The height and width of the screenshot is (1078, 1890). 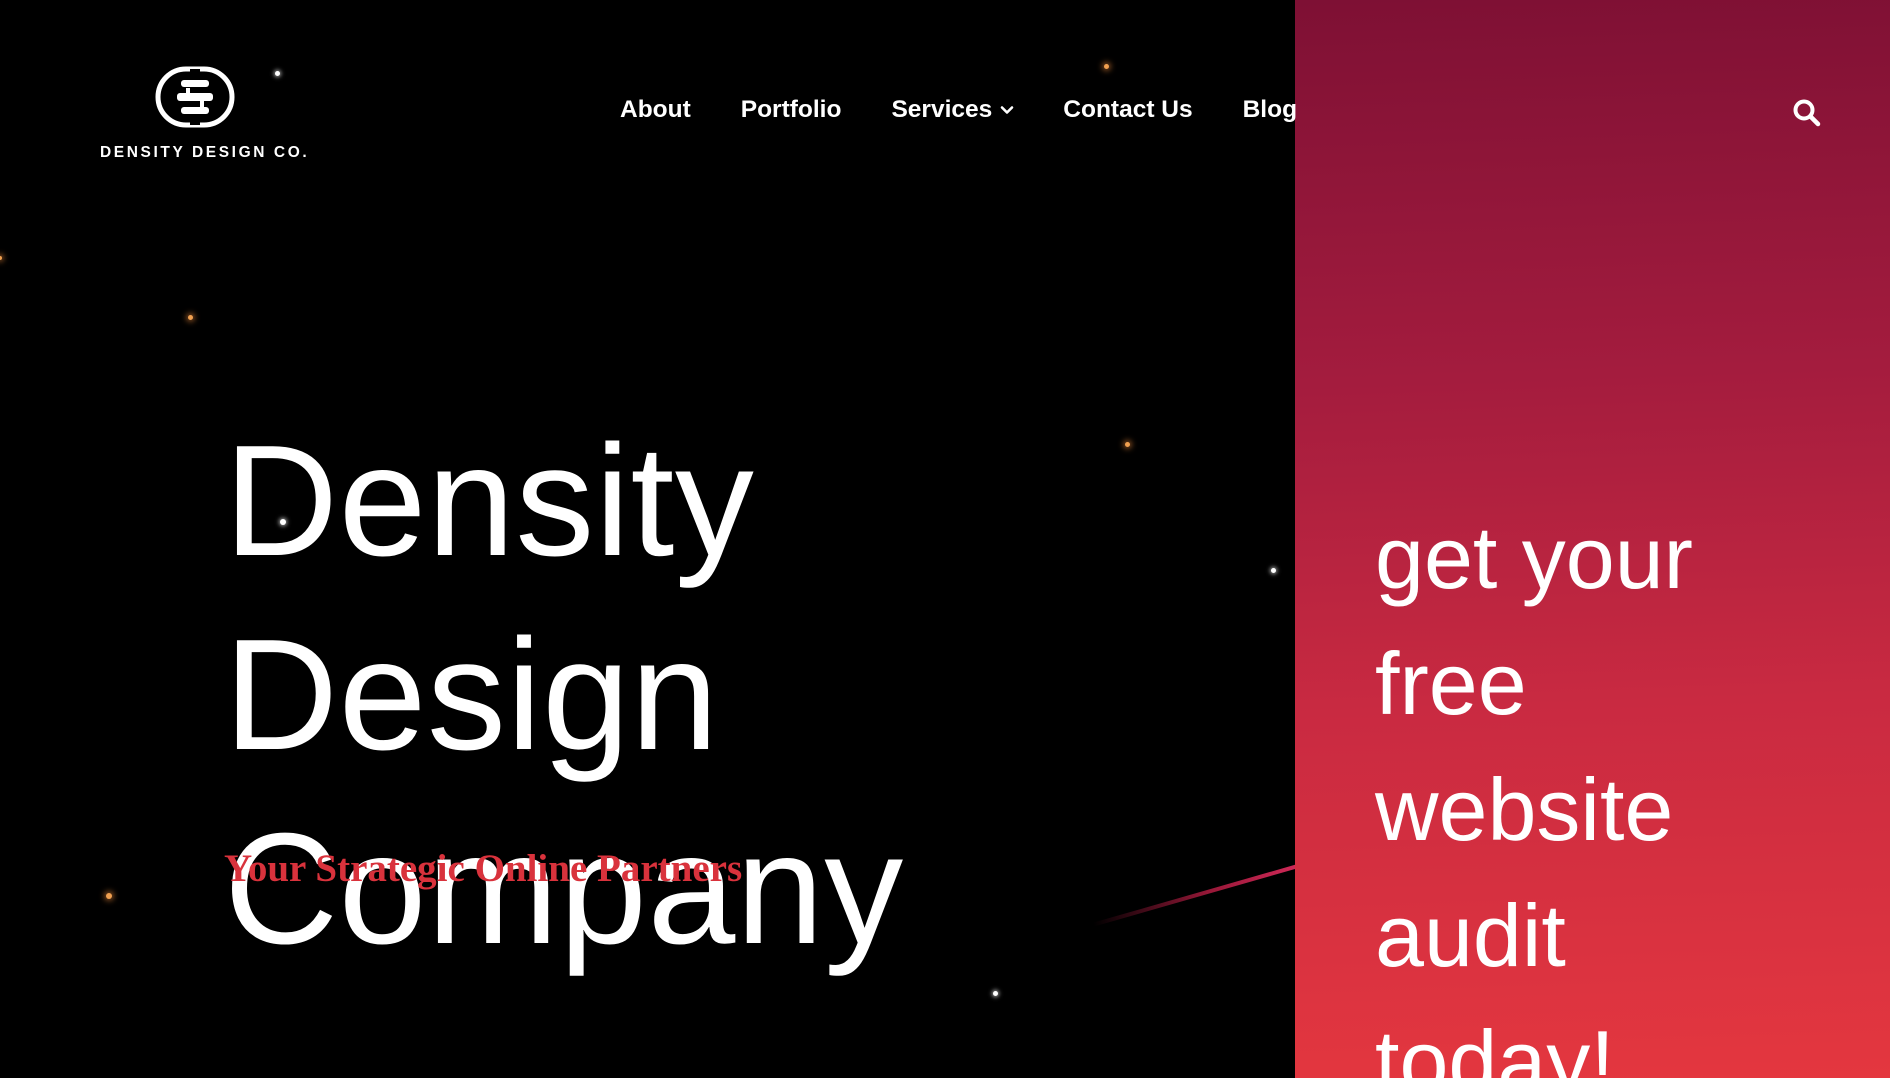 What do you see at coordinates (195, 97) in the screenshot?
I see `density-logo-icon` at bounding box center [195, 97].